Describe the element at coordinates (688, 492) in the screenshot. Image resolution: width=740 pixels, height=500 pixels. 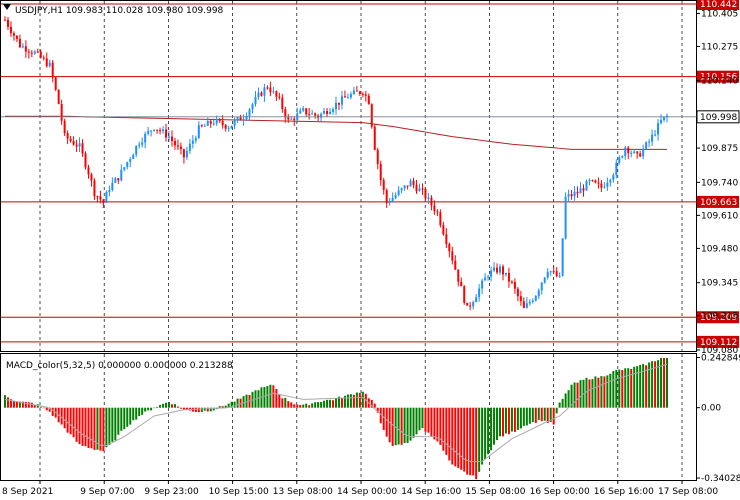
I see `time-tick-label: 17 Sep 08:00` at that location.